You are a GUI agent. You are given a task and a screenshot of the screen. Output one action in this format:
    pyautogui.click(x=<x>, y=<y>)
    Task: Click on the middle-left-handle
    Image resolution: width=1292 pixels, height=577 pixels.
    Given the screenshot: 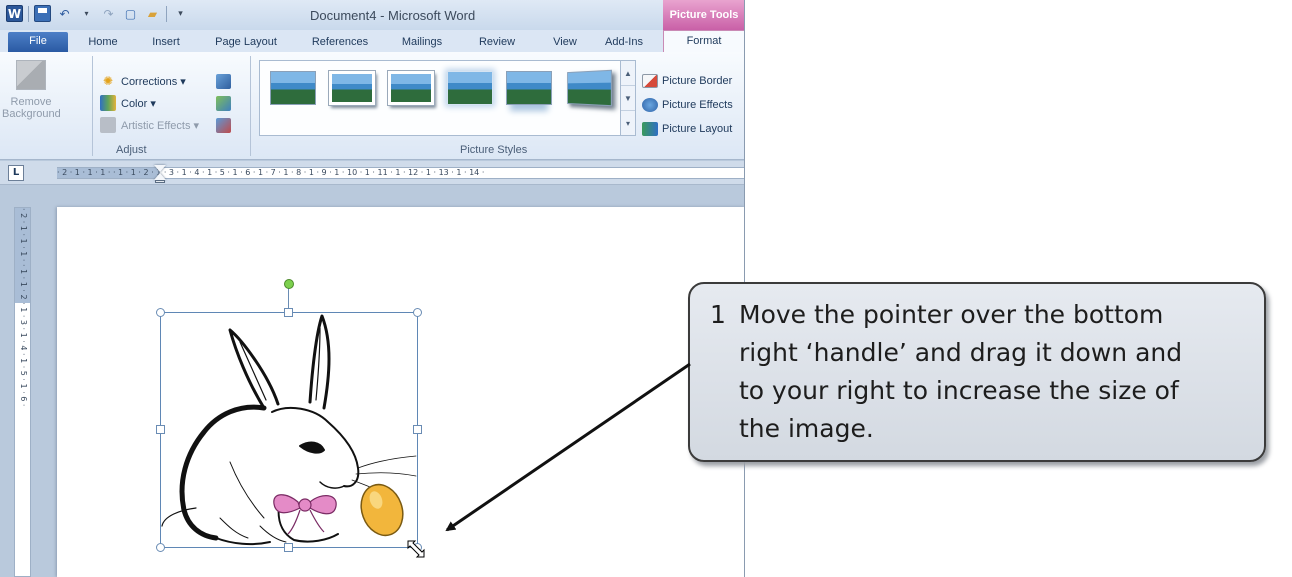 What is the action you would take?
    pyautogui.click(x=160, y=429)
    